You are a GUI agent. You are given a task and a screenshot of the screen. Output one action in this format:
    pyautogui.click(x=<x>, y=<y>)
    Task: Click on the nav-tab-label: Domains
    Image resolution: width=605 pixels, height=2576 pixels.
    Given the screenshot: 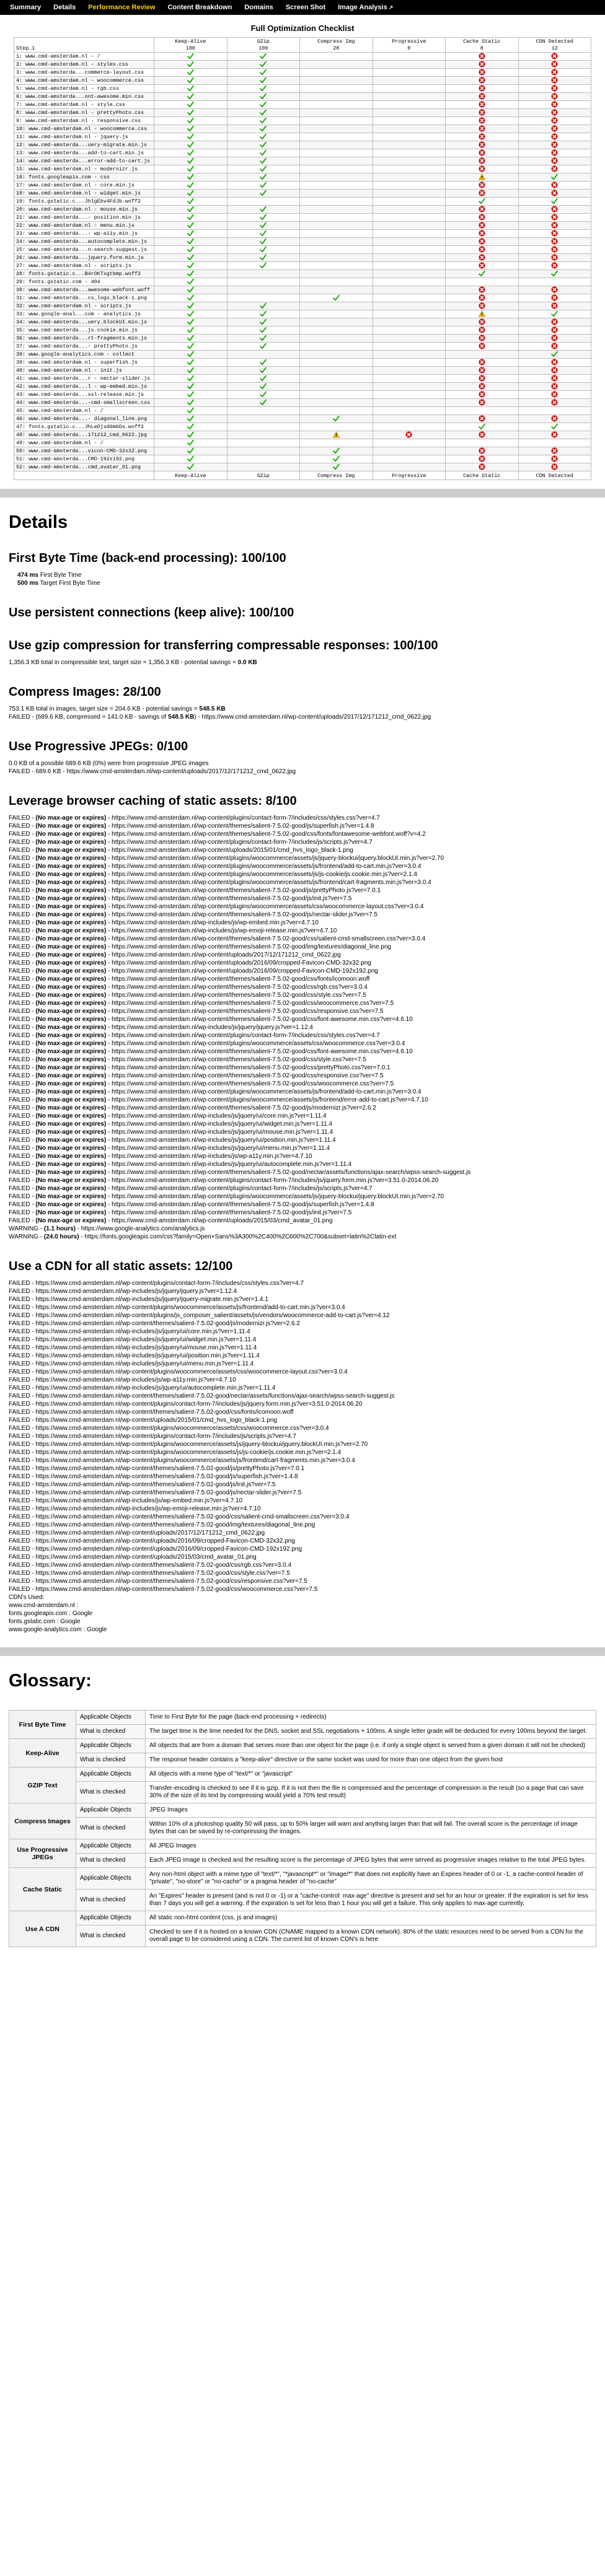 What is the action you would take?
    pyautogui.click(x=258, y=7)
    